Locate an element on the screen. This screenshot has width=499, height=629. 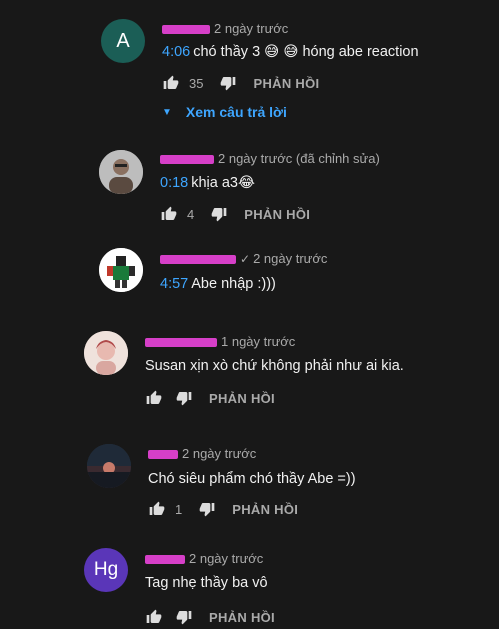
comment-actions: 4 PHẢN HỒI is located at coordinates (235, 214).